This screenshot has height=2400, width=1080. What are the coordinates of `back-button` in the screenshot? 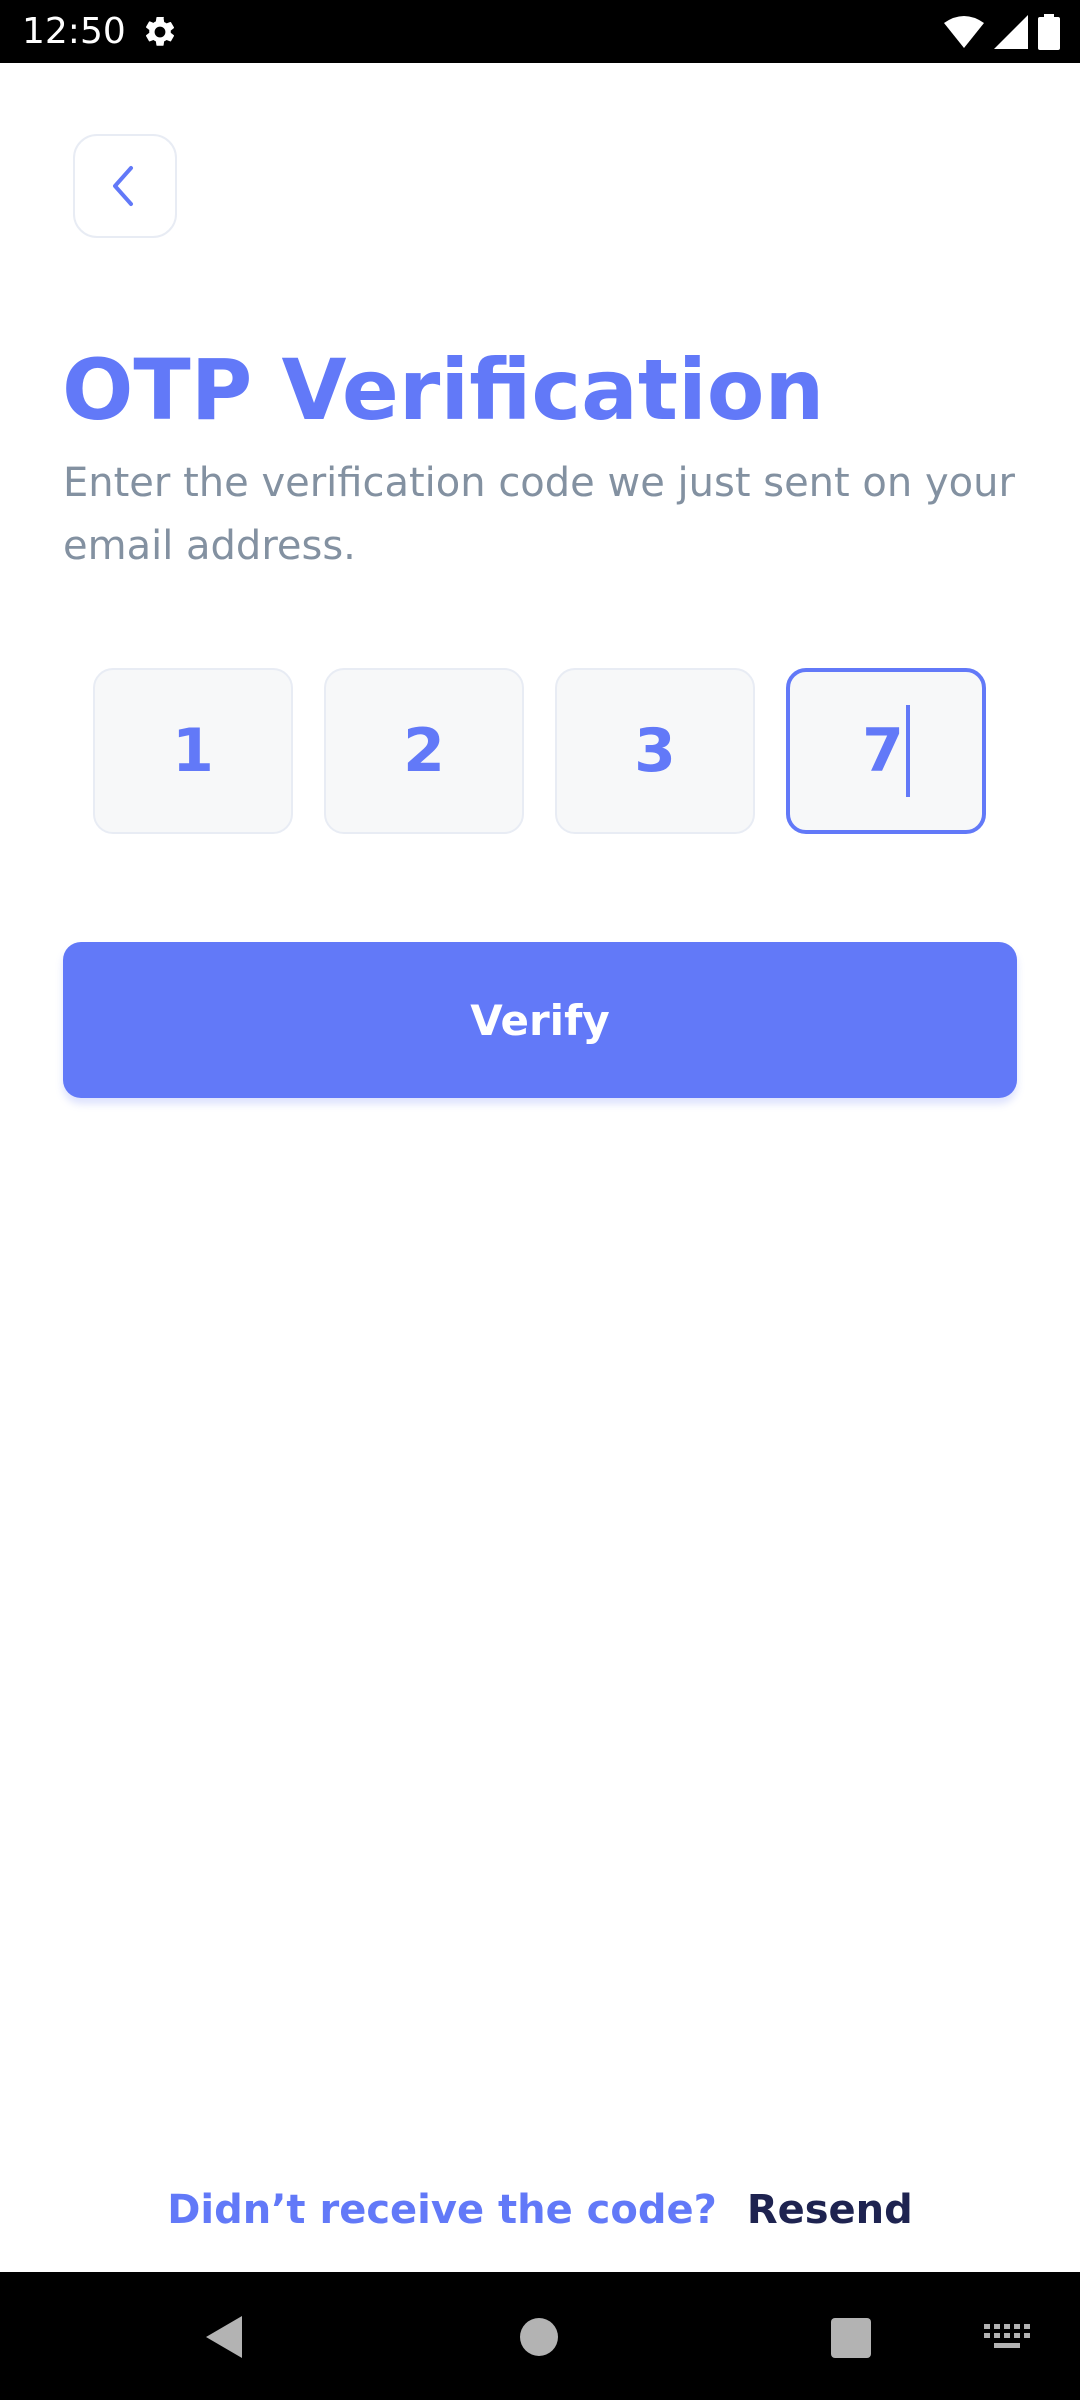 It's located at (125, 186).